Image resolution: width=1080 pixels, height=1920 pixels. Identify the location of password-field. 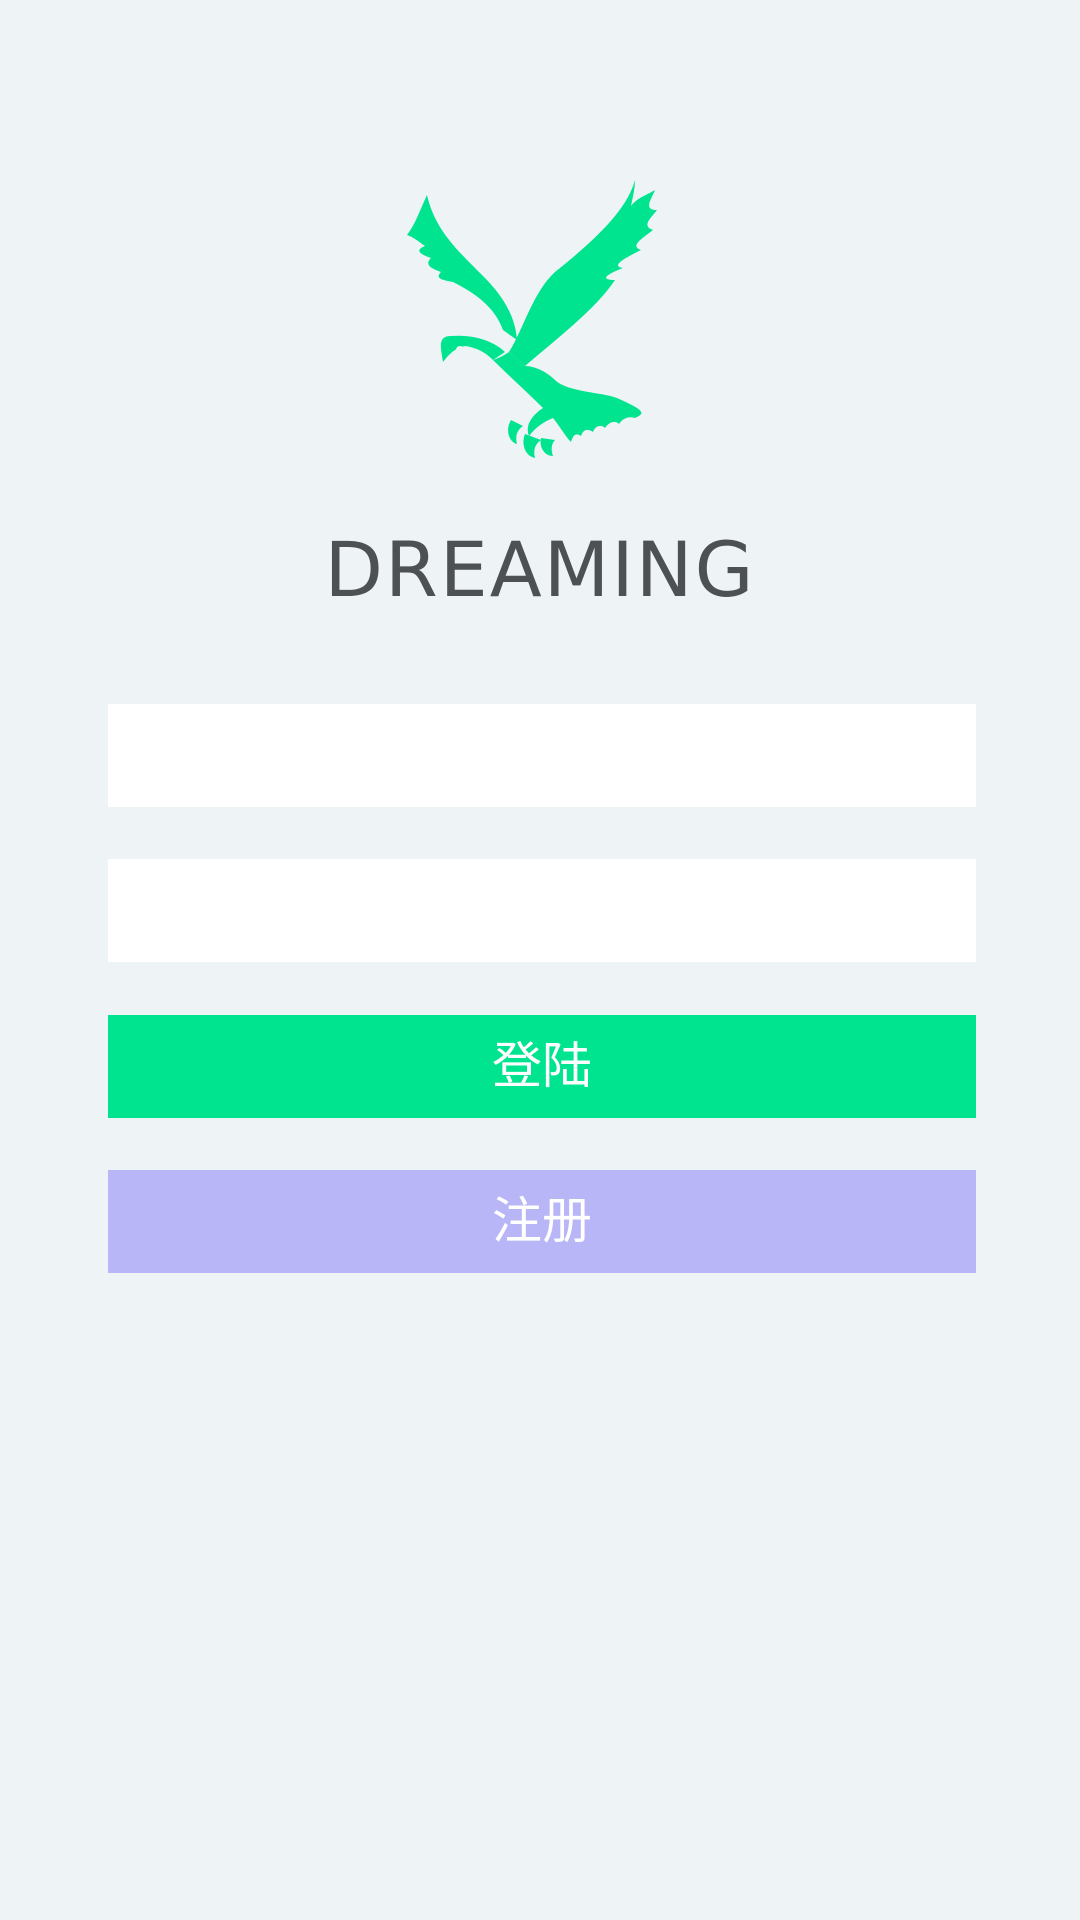
(542, 910).